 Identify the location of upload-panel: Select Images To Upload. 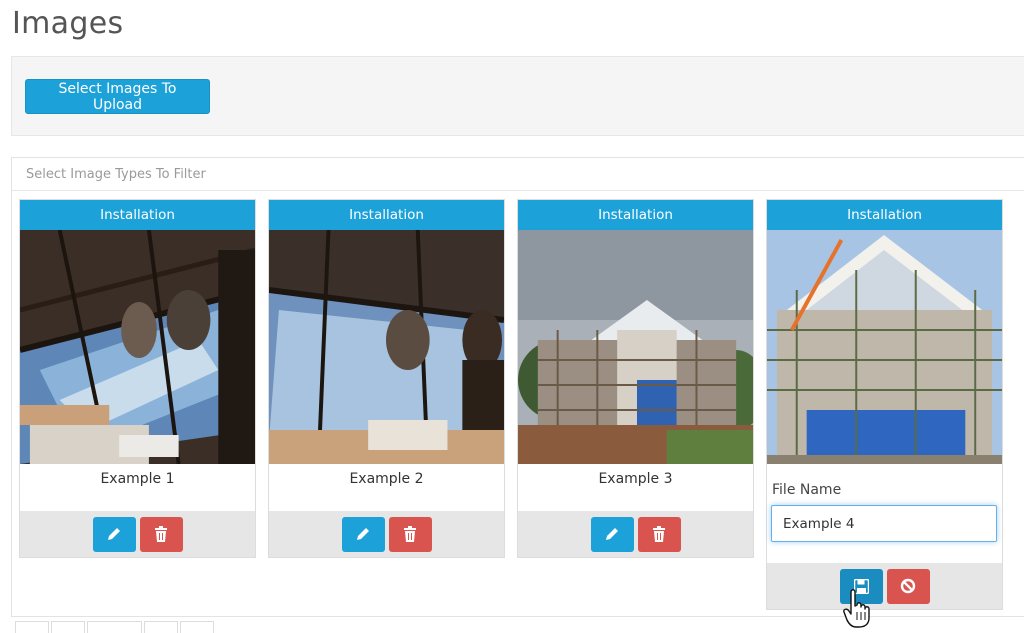
(517, 96).